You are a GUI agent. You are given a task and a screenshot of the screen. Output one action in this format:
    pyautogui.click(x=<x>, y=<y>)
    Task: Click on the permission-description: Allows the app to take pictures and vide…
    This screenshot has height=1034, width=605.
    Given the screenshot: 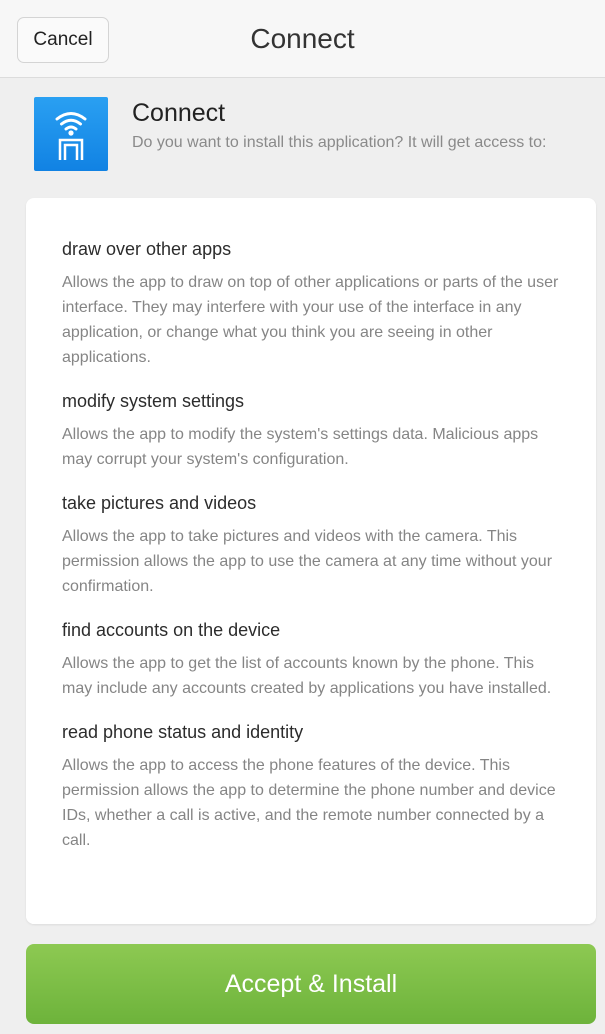 What is the action you would take?
    pyautogui.click(x=307, y=561)
    